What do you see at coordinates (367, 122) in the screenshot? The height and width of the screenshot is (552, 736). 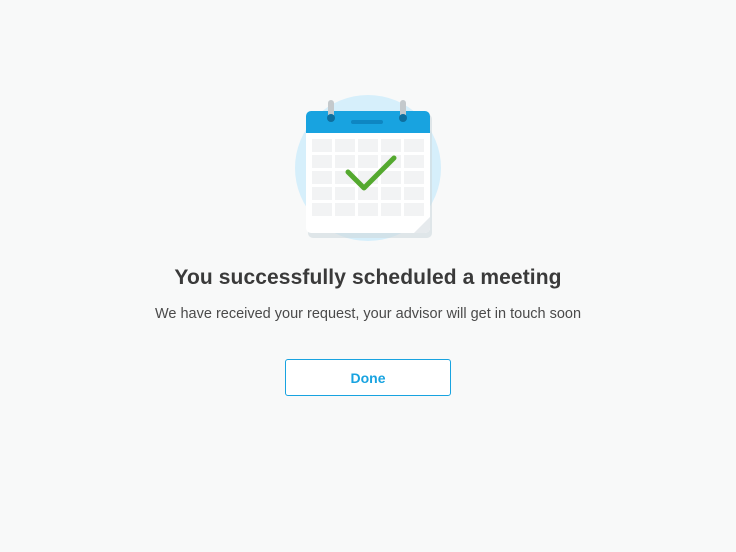 I see `calendar-header-bar` at bounding box center [367, 122].